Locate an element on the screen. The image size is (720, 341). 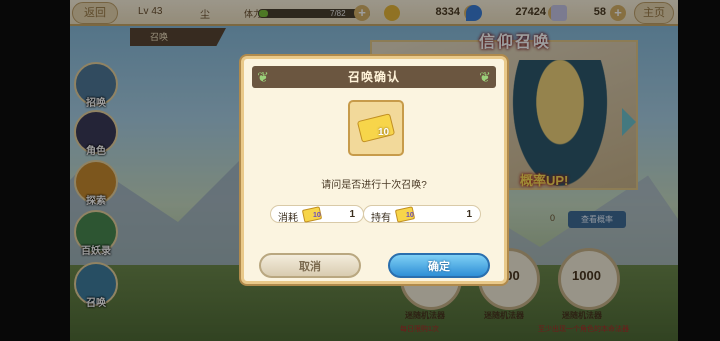
owned-value: 1 is located at coordinates (469, 214).